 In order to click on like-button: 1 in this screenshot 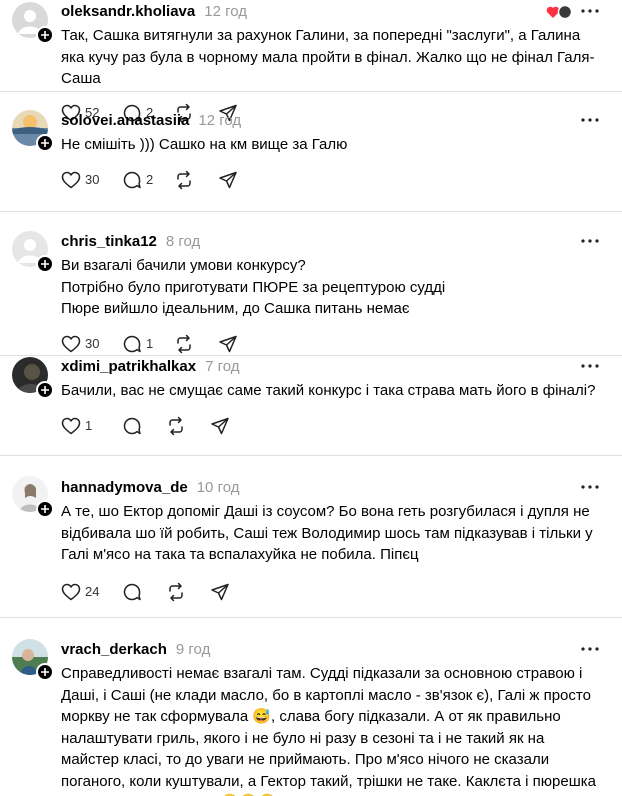, I will do `click(91, 426)`.